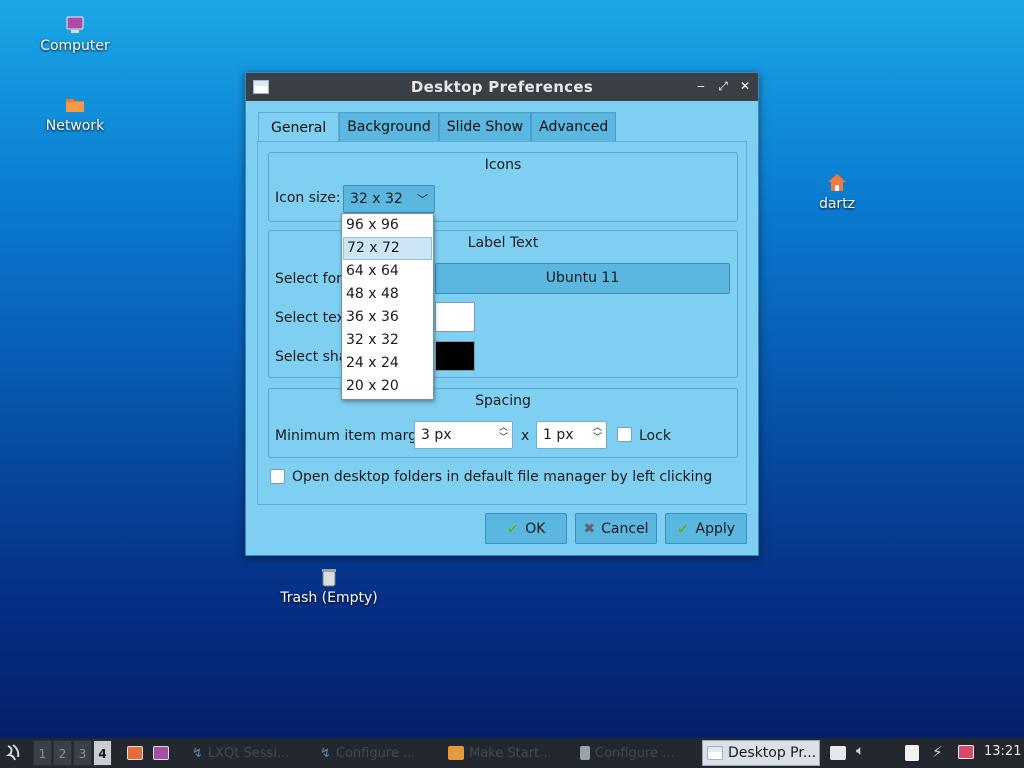  What do you see at coordinates (912, 753) in the screenshot?
I see `clipboard-icon` at bounding box center [912, 753].